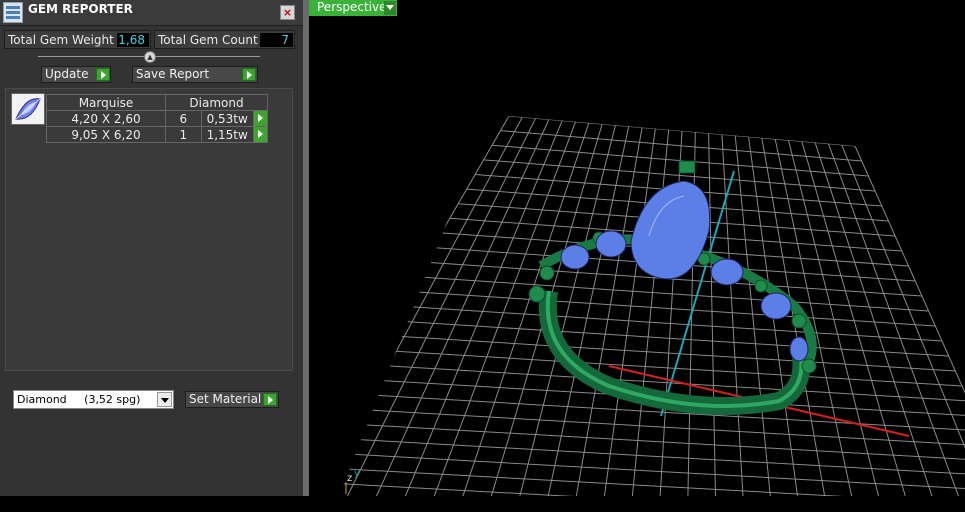 The image size is (965, 512). What do you see at coordinates (151, 13) in the screenshot?
I see `title-bar: GEM REPORTER ×` at bounding box center [151, 13].